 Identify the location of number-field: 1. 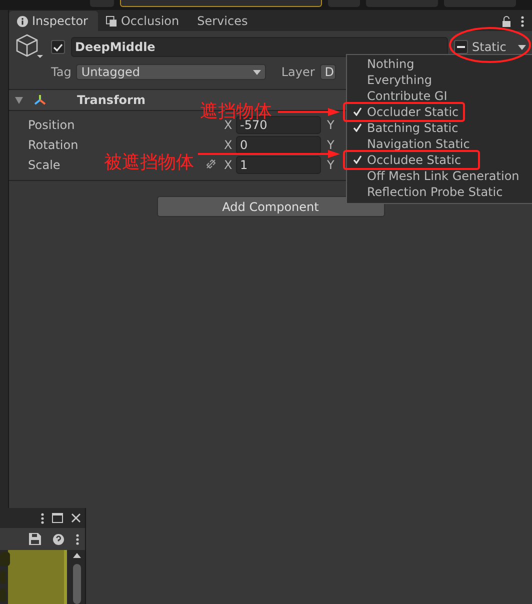
(278, 165).